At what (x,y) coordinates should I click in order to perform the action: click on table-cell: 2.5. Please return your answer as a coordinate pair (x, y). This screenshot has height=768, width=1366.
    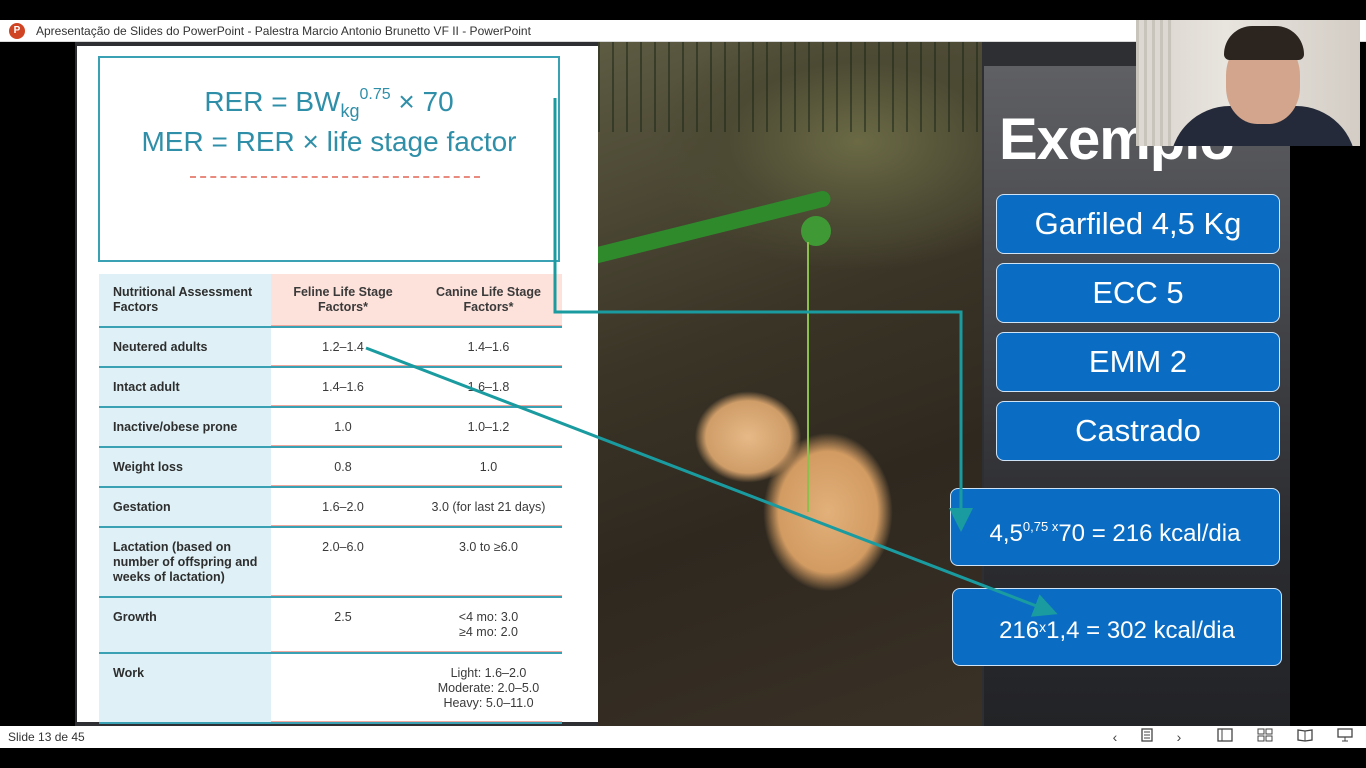
    Looking at the image, I should click on (343, 625).